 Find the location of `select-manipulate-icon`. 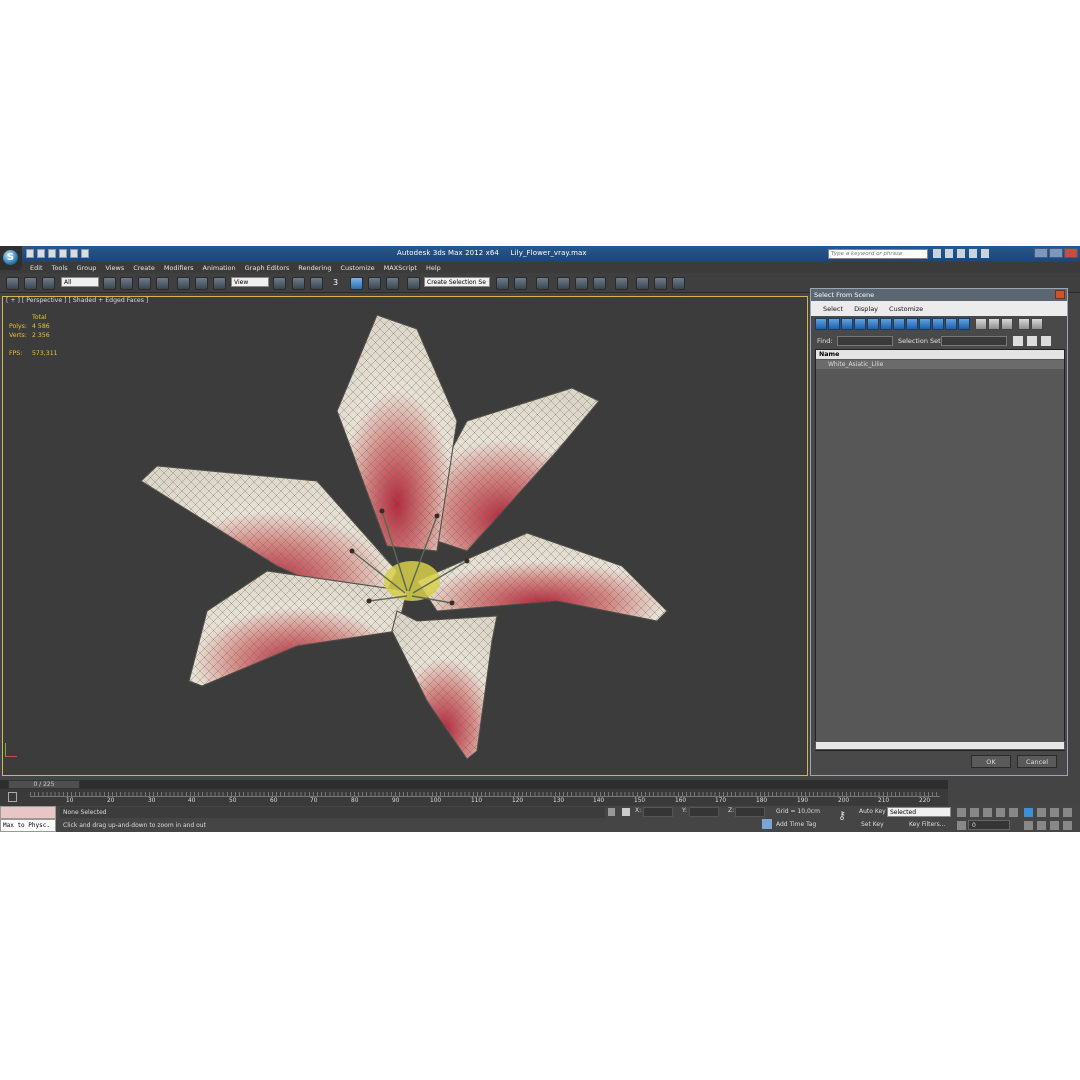

select-manipulate-icon is located at coordinates (298, 283).